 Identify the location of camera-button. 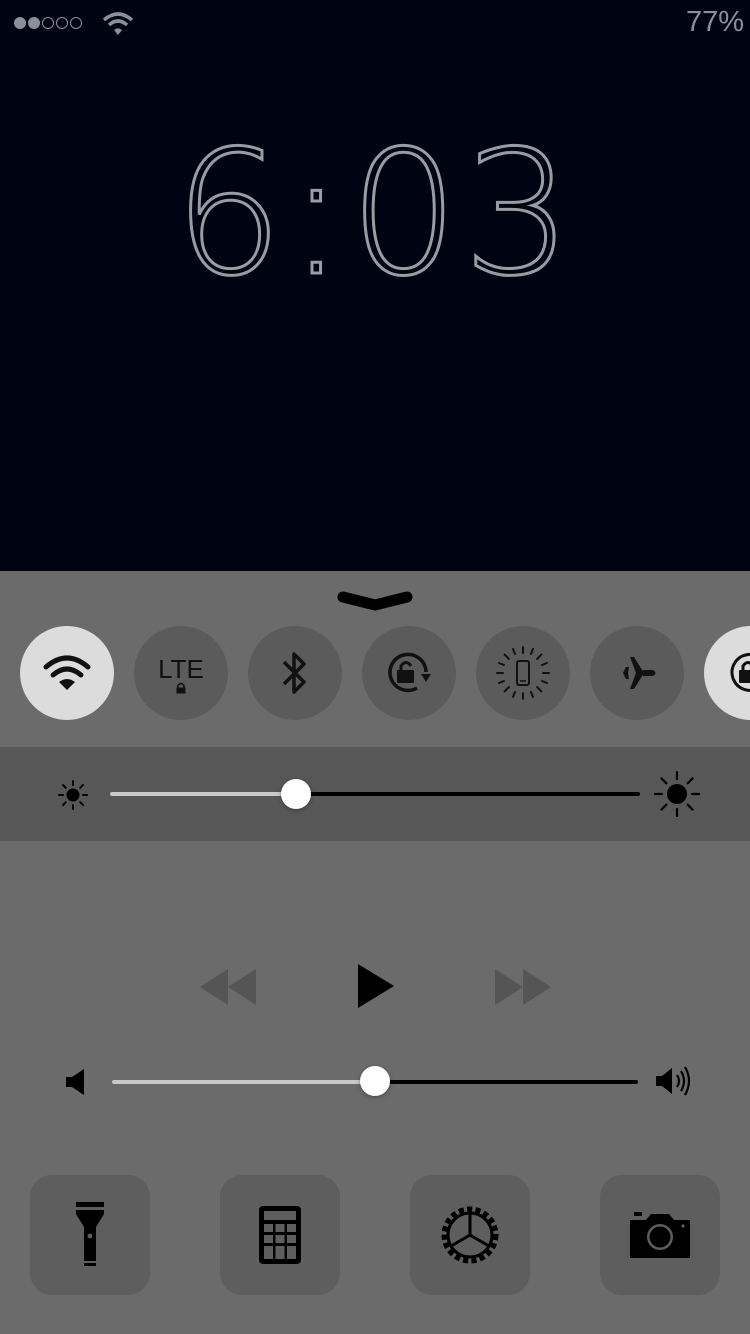
(660, 1235).